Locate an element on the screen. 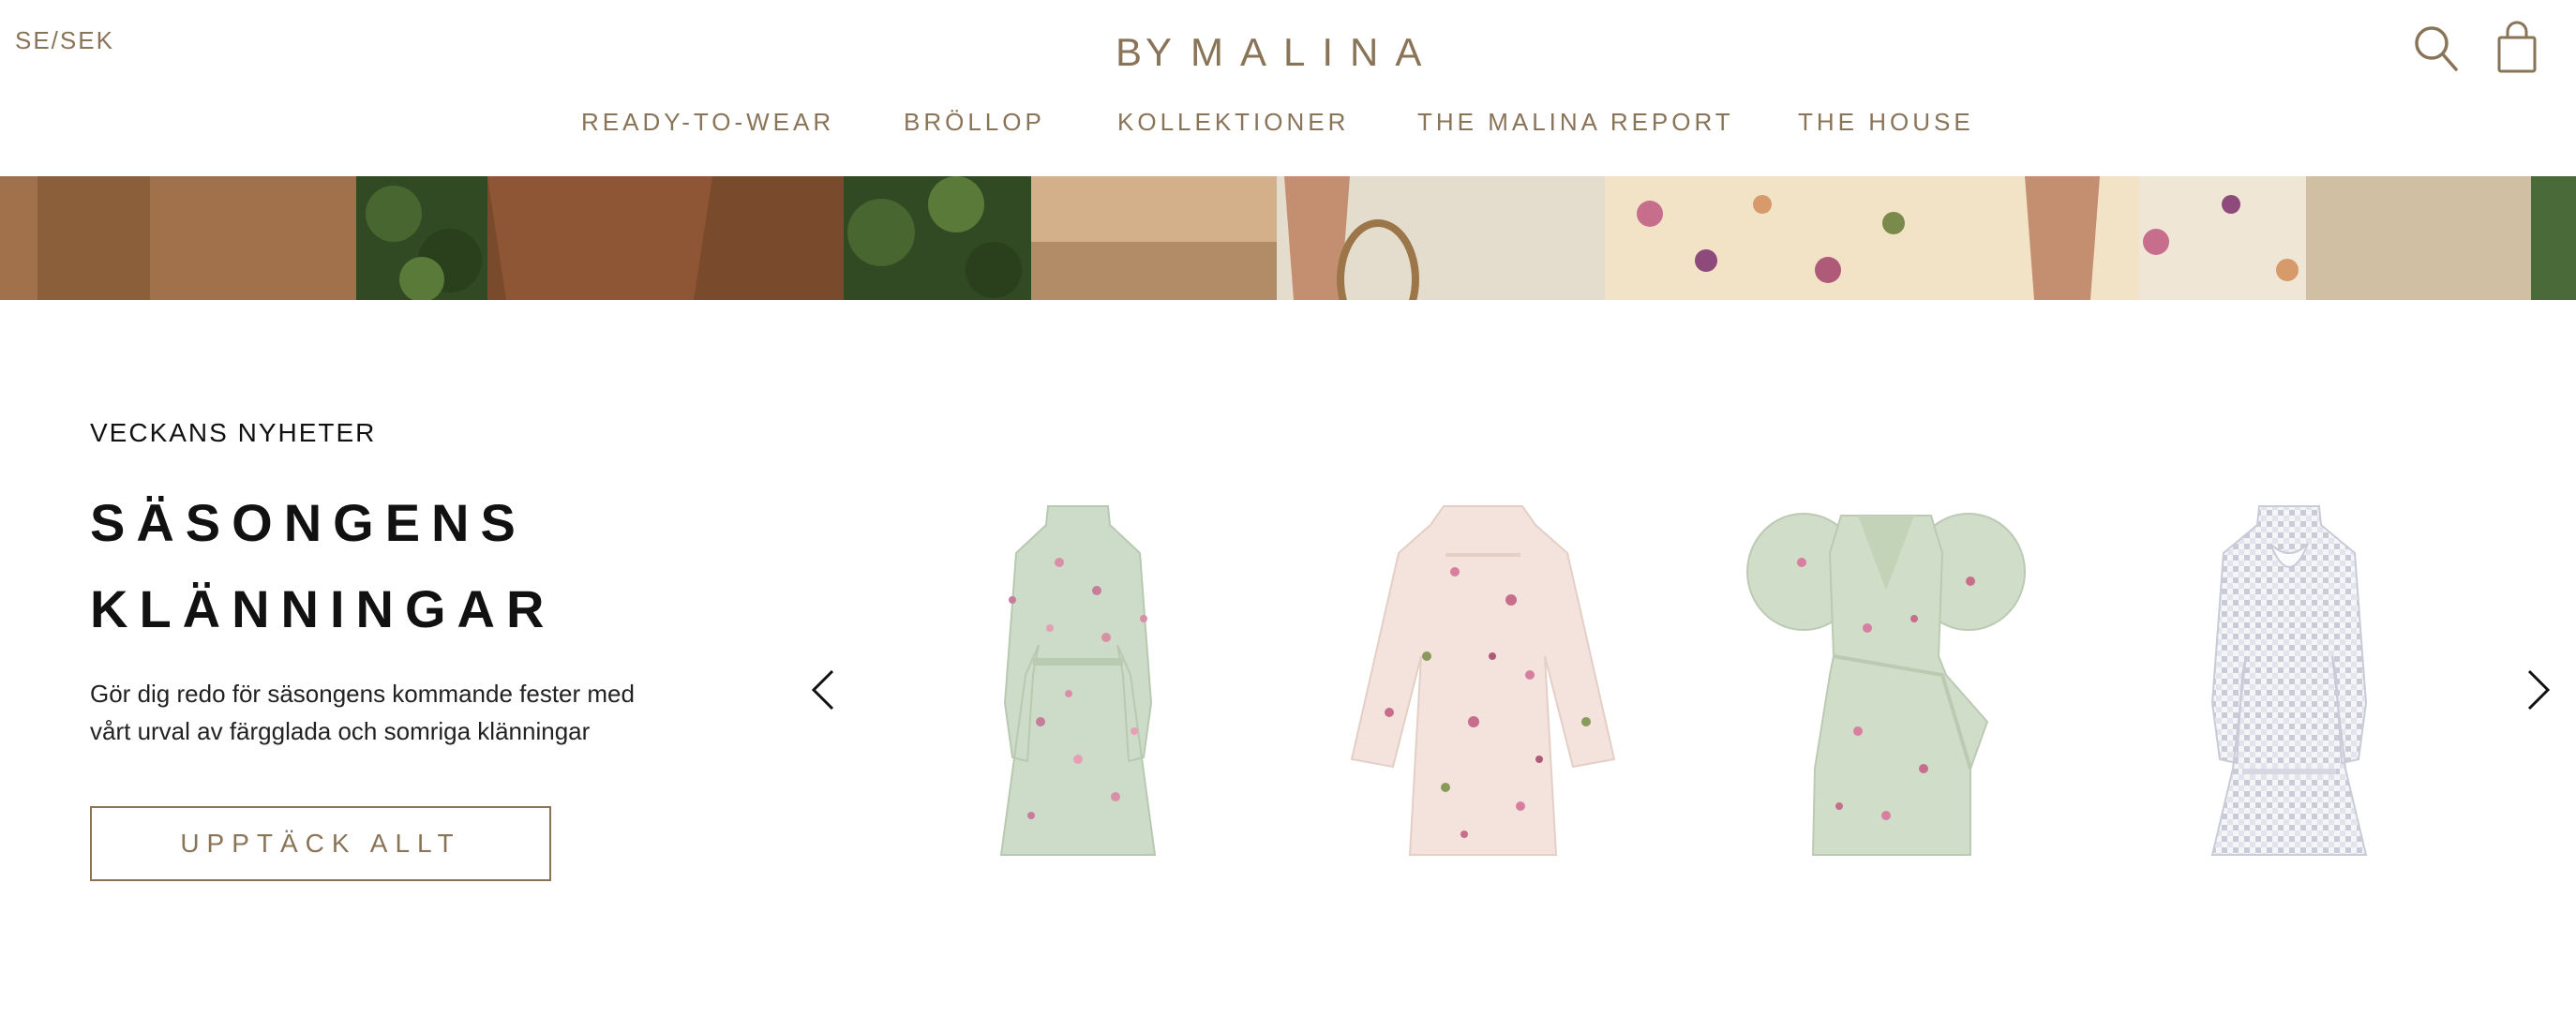 The image size is (2576, 1018). search-icon is located at coordinates (2437, 48).